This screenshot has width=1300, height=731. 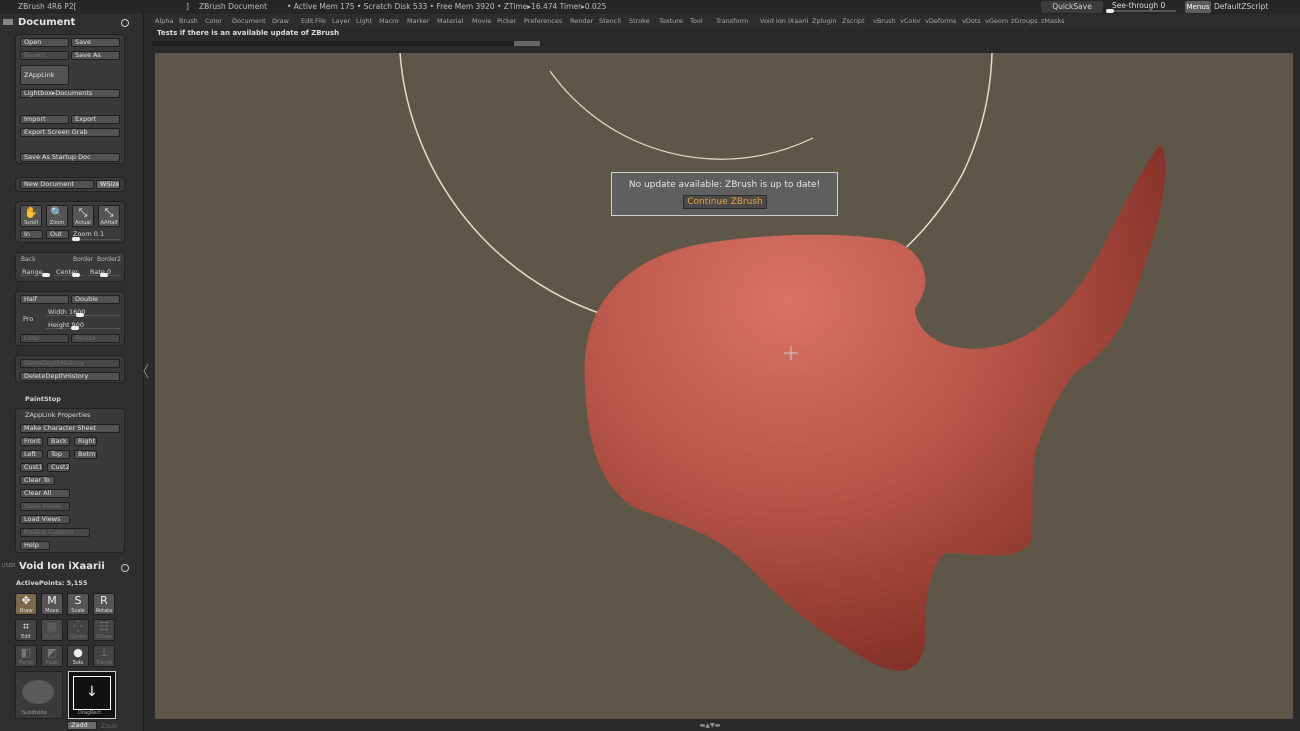 I want to click on menu-vdeforms: vDeforms, so click(x=940, y=21).